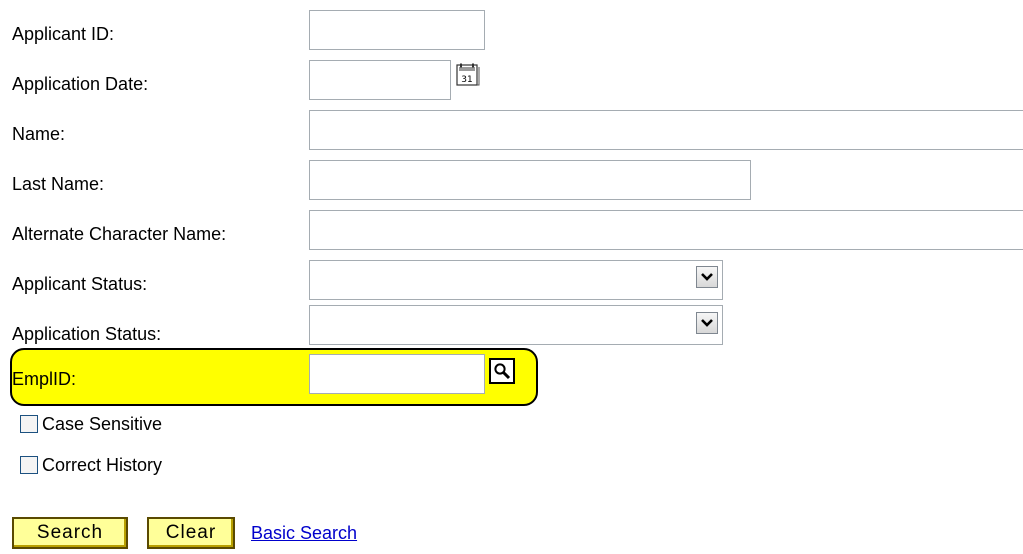 Image resolution: width=1023 pixels, height=554 pixels. Describe the element at coordinates (70, 533) in the screenshot. I see `search-button: Search` at that location.